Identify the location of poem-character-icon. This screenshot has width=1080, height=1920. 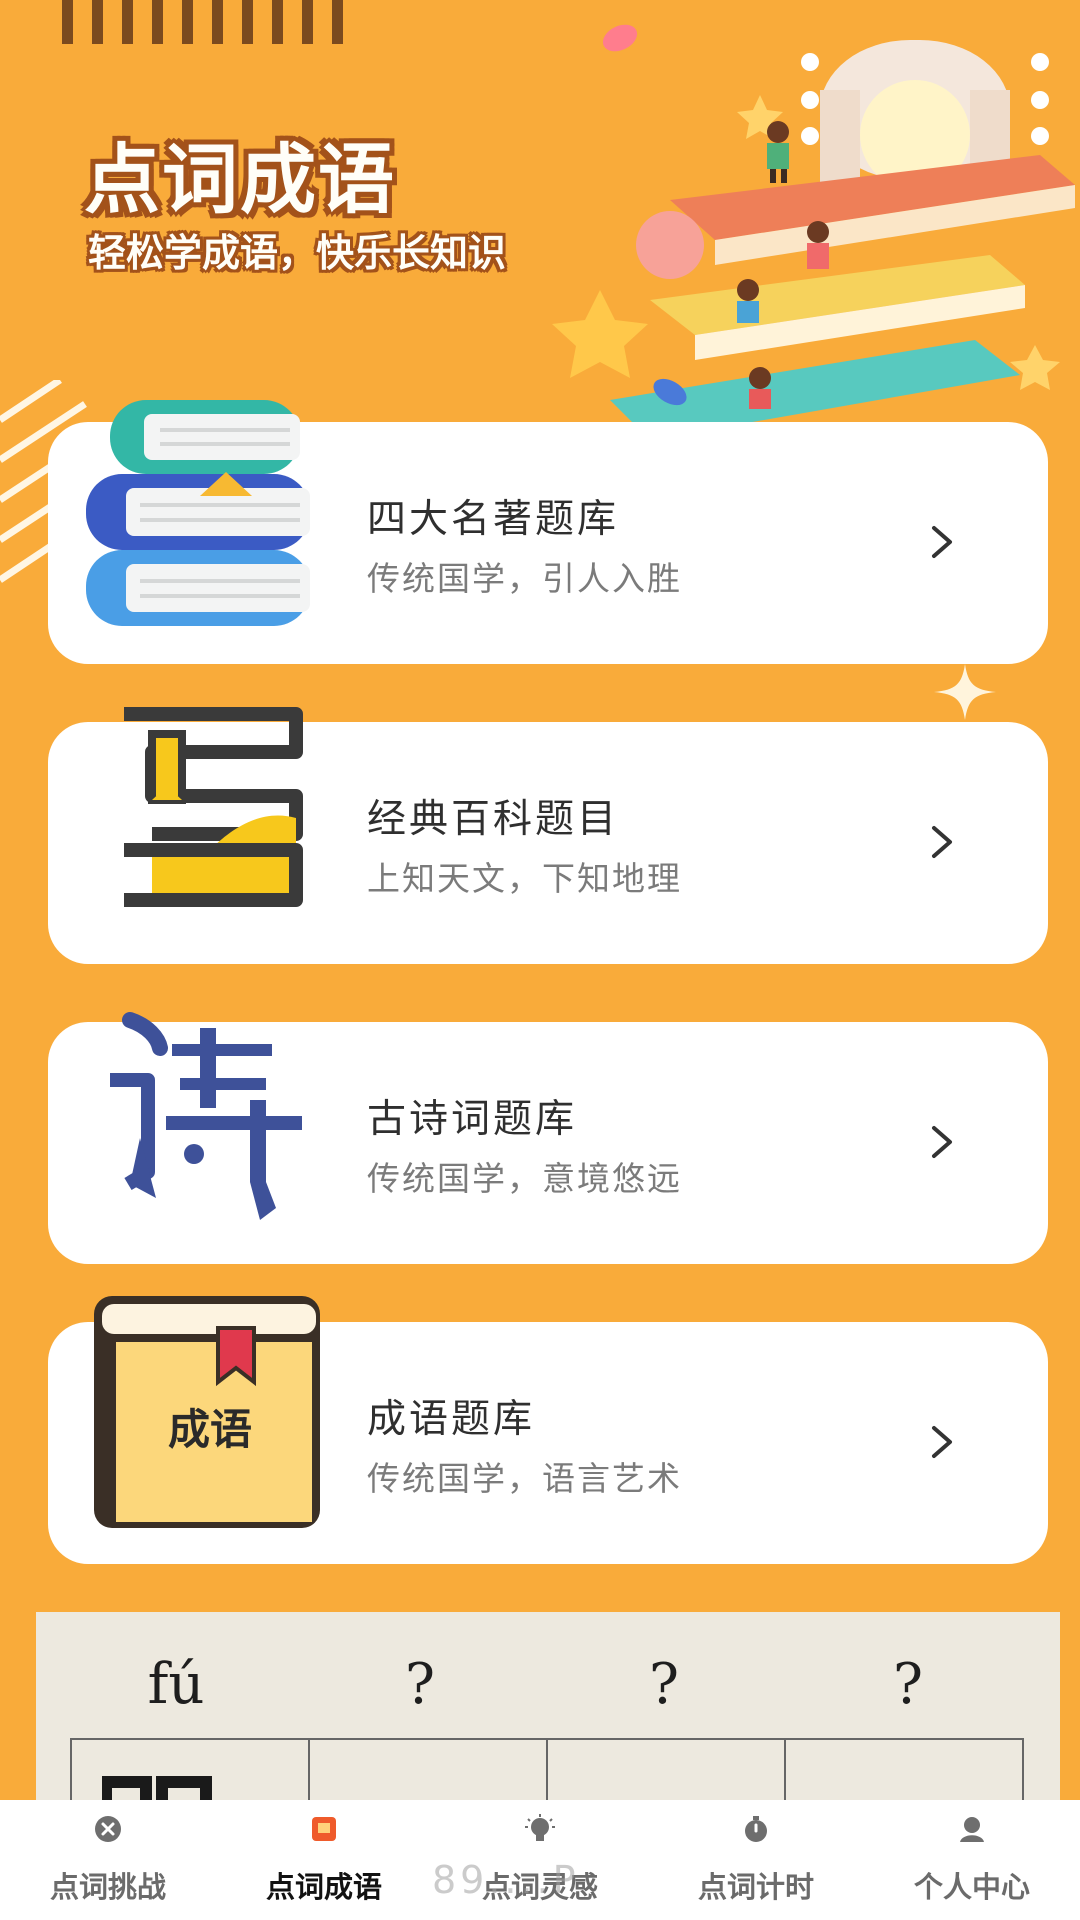
(206, 1116).